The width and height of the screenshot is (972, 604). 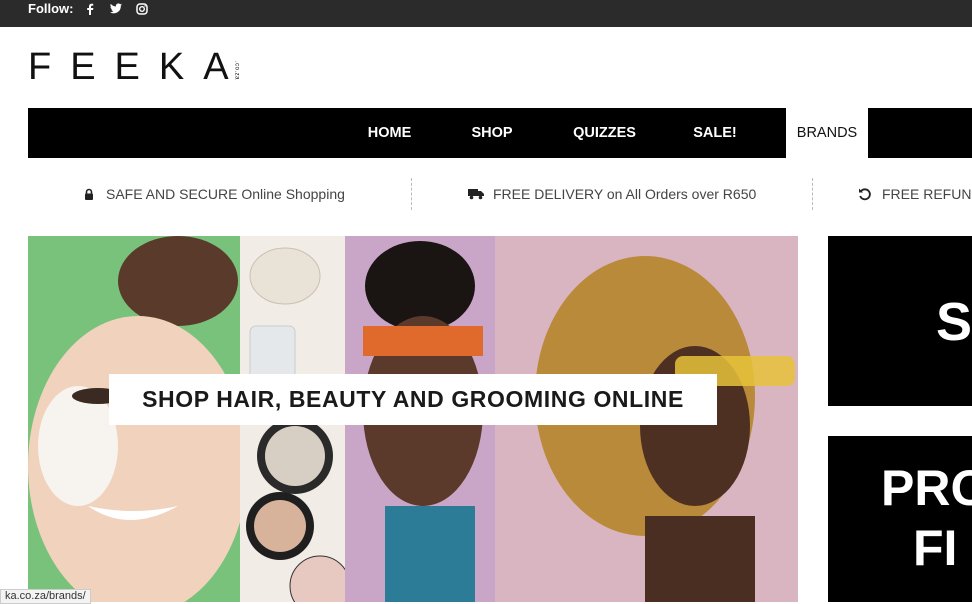 What do you see at coordinates (625, 194) in the screenshot?
I see `usp-delivery-text: FREE DELIVERY on All Orders over R650` at bounding box center [625, 194].